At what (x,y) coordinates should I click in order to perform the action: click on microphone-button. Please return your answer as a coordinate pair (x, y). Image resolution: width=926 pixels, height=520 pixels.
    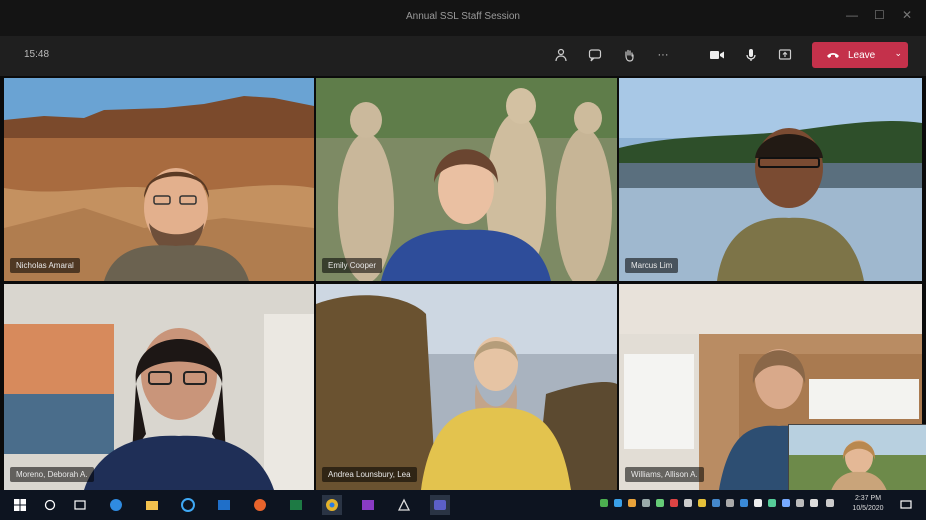
    Looking at the image, I should click on (751, 55).